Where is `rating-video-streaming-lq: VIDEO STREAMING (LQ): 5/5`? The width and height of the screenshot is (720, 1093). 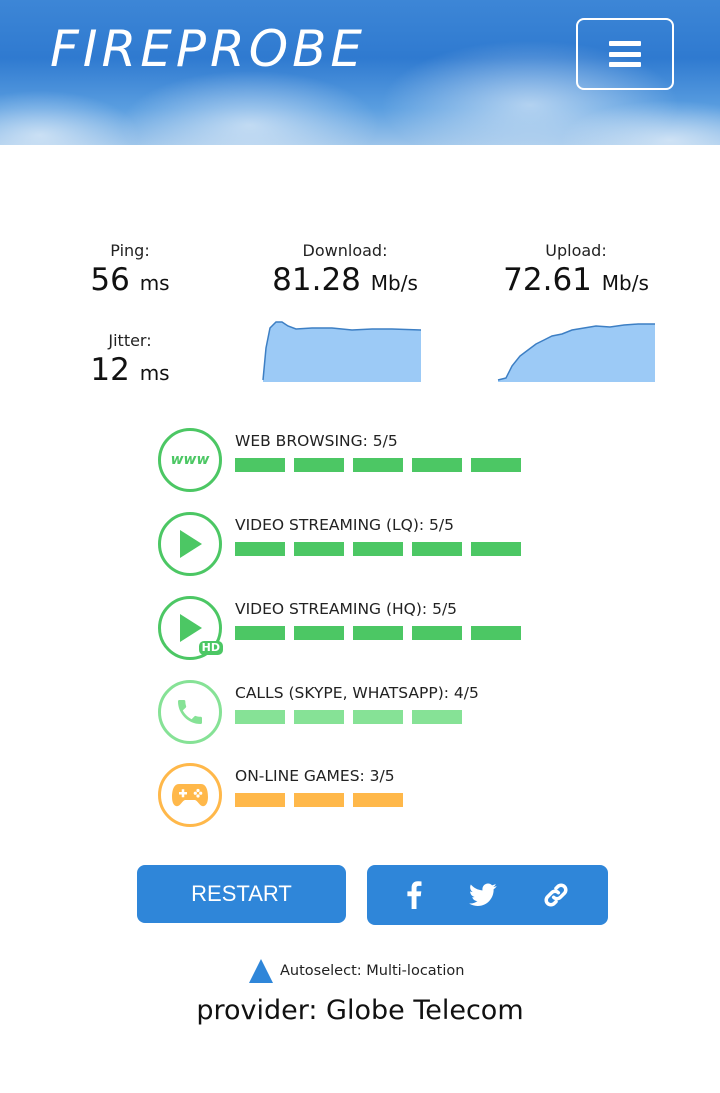
rating-video-streaming-lq: VIDEO STREAMING (LQ): 5/5 is located at coordinates (368, 545).